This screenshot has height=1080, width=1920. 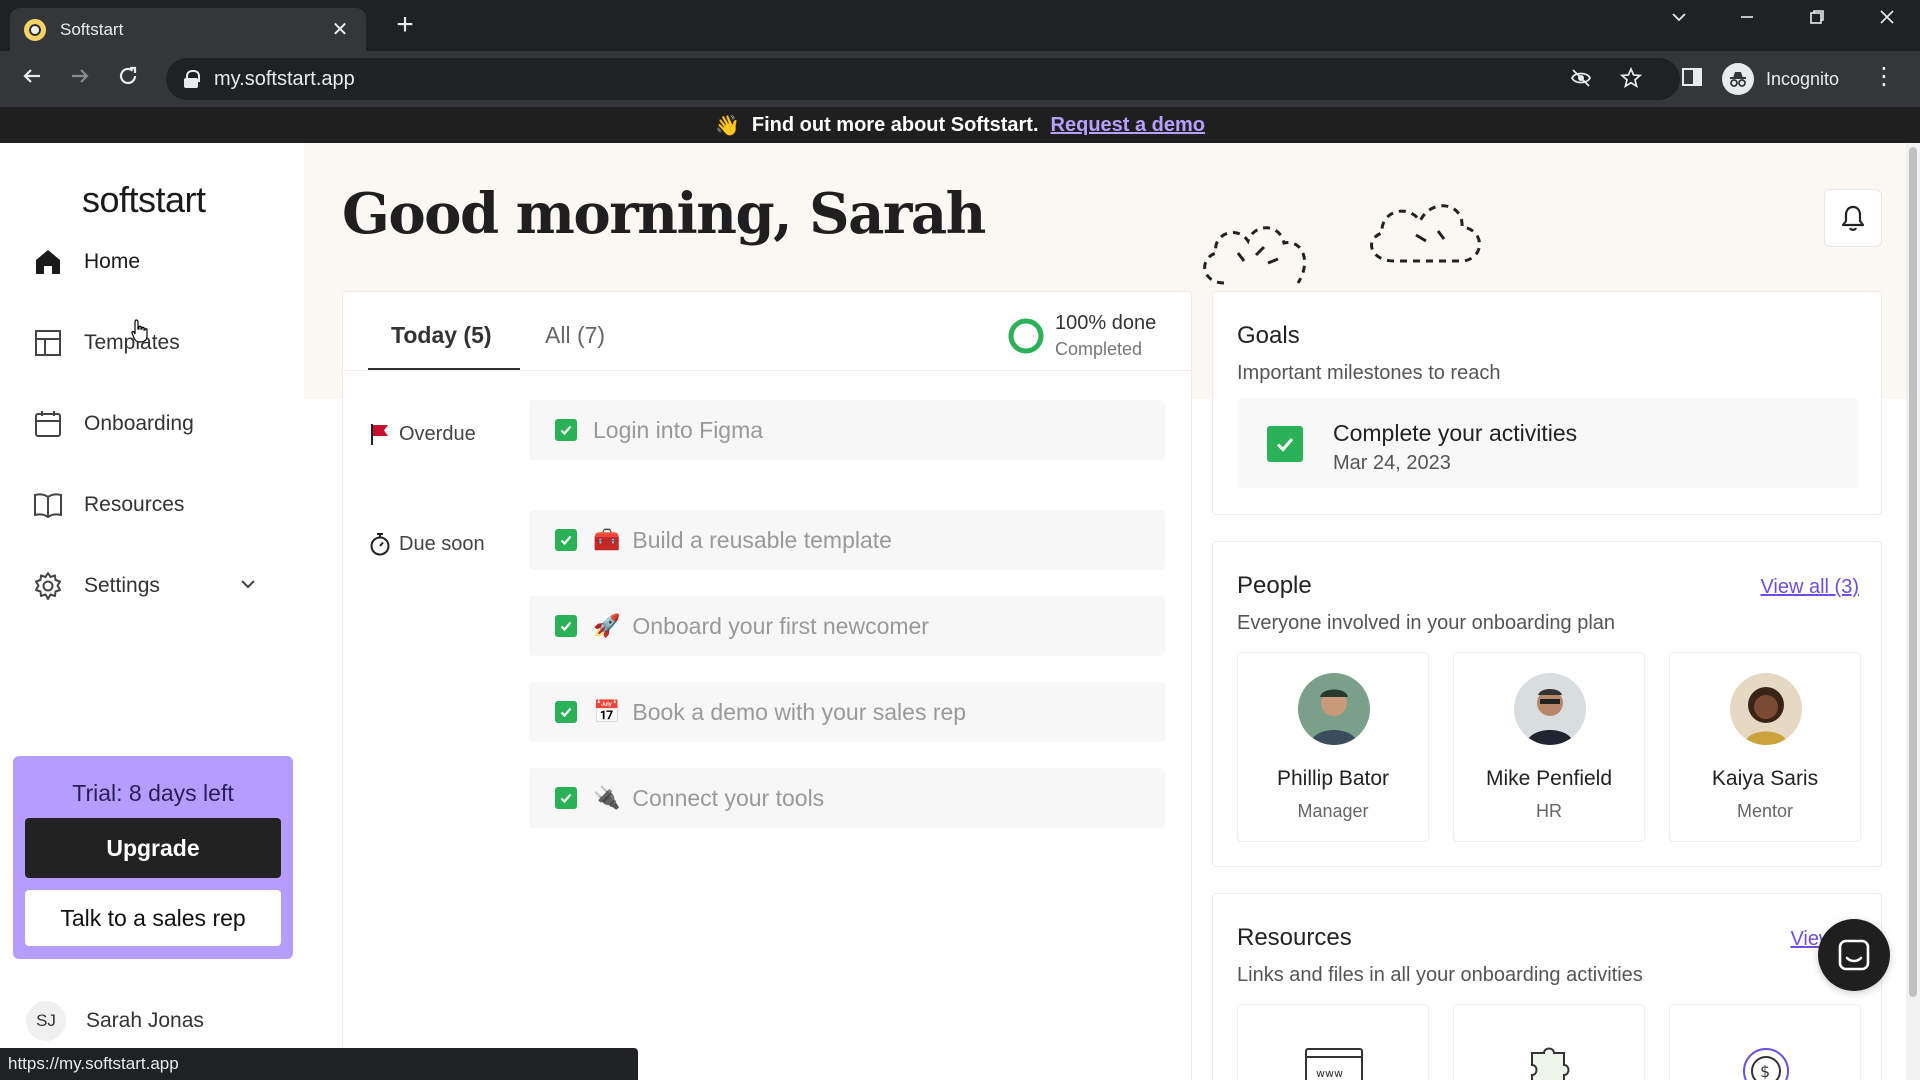 What do you see at coordinates (728, 797) in the screenshot?
I see `task-title: Connect your tools` at bounding box center [728, 797].